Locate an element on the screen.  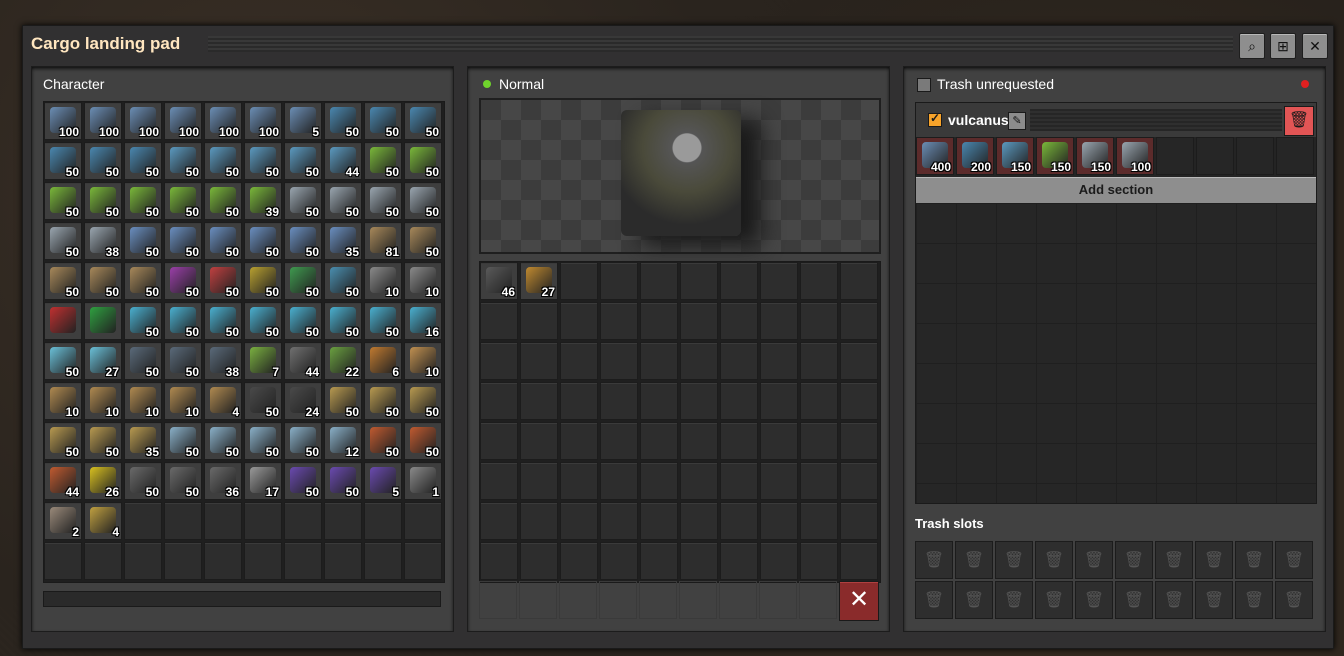
inventory-slot: 46 is located at coordinates (499, 281).